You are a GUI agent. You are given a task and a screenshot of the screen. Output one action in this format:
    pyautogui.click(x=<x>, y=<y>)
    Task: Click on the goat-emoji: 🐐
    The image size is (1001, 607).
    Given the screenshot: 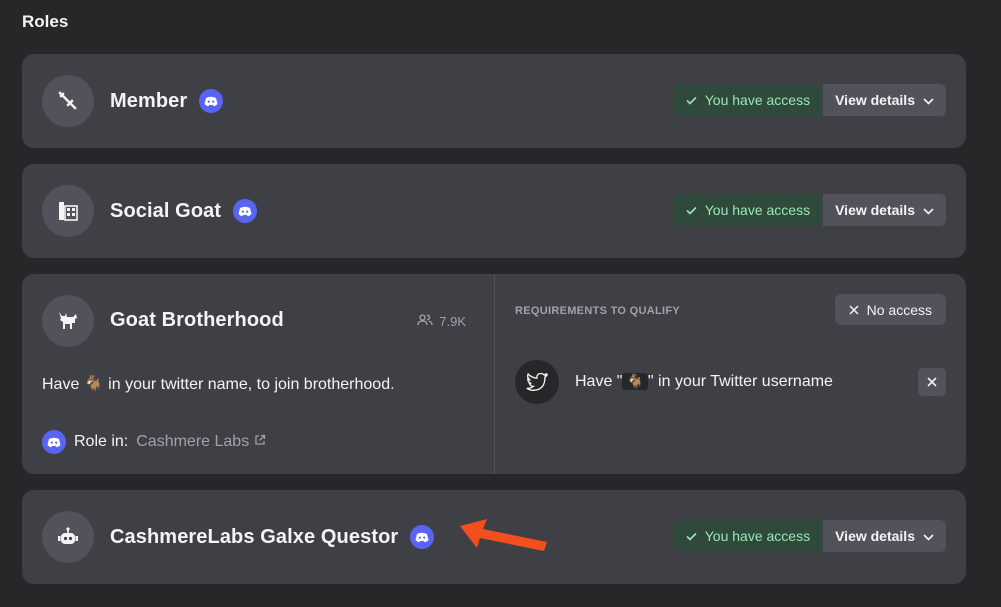 What is the action you would take?
    pyautogui.click(x=635, y=381)
    